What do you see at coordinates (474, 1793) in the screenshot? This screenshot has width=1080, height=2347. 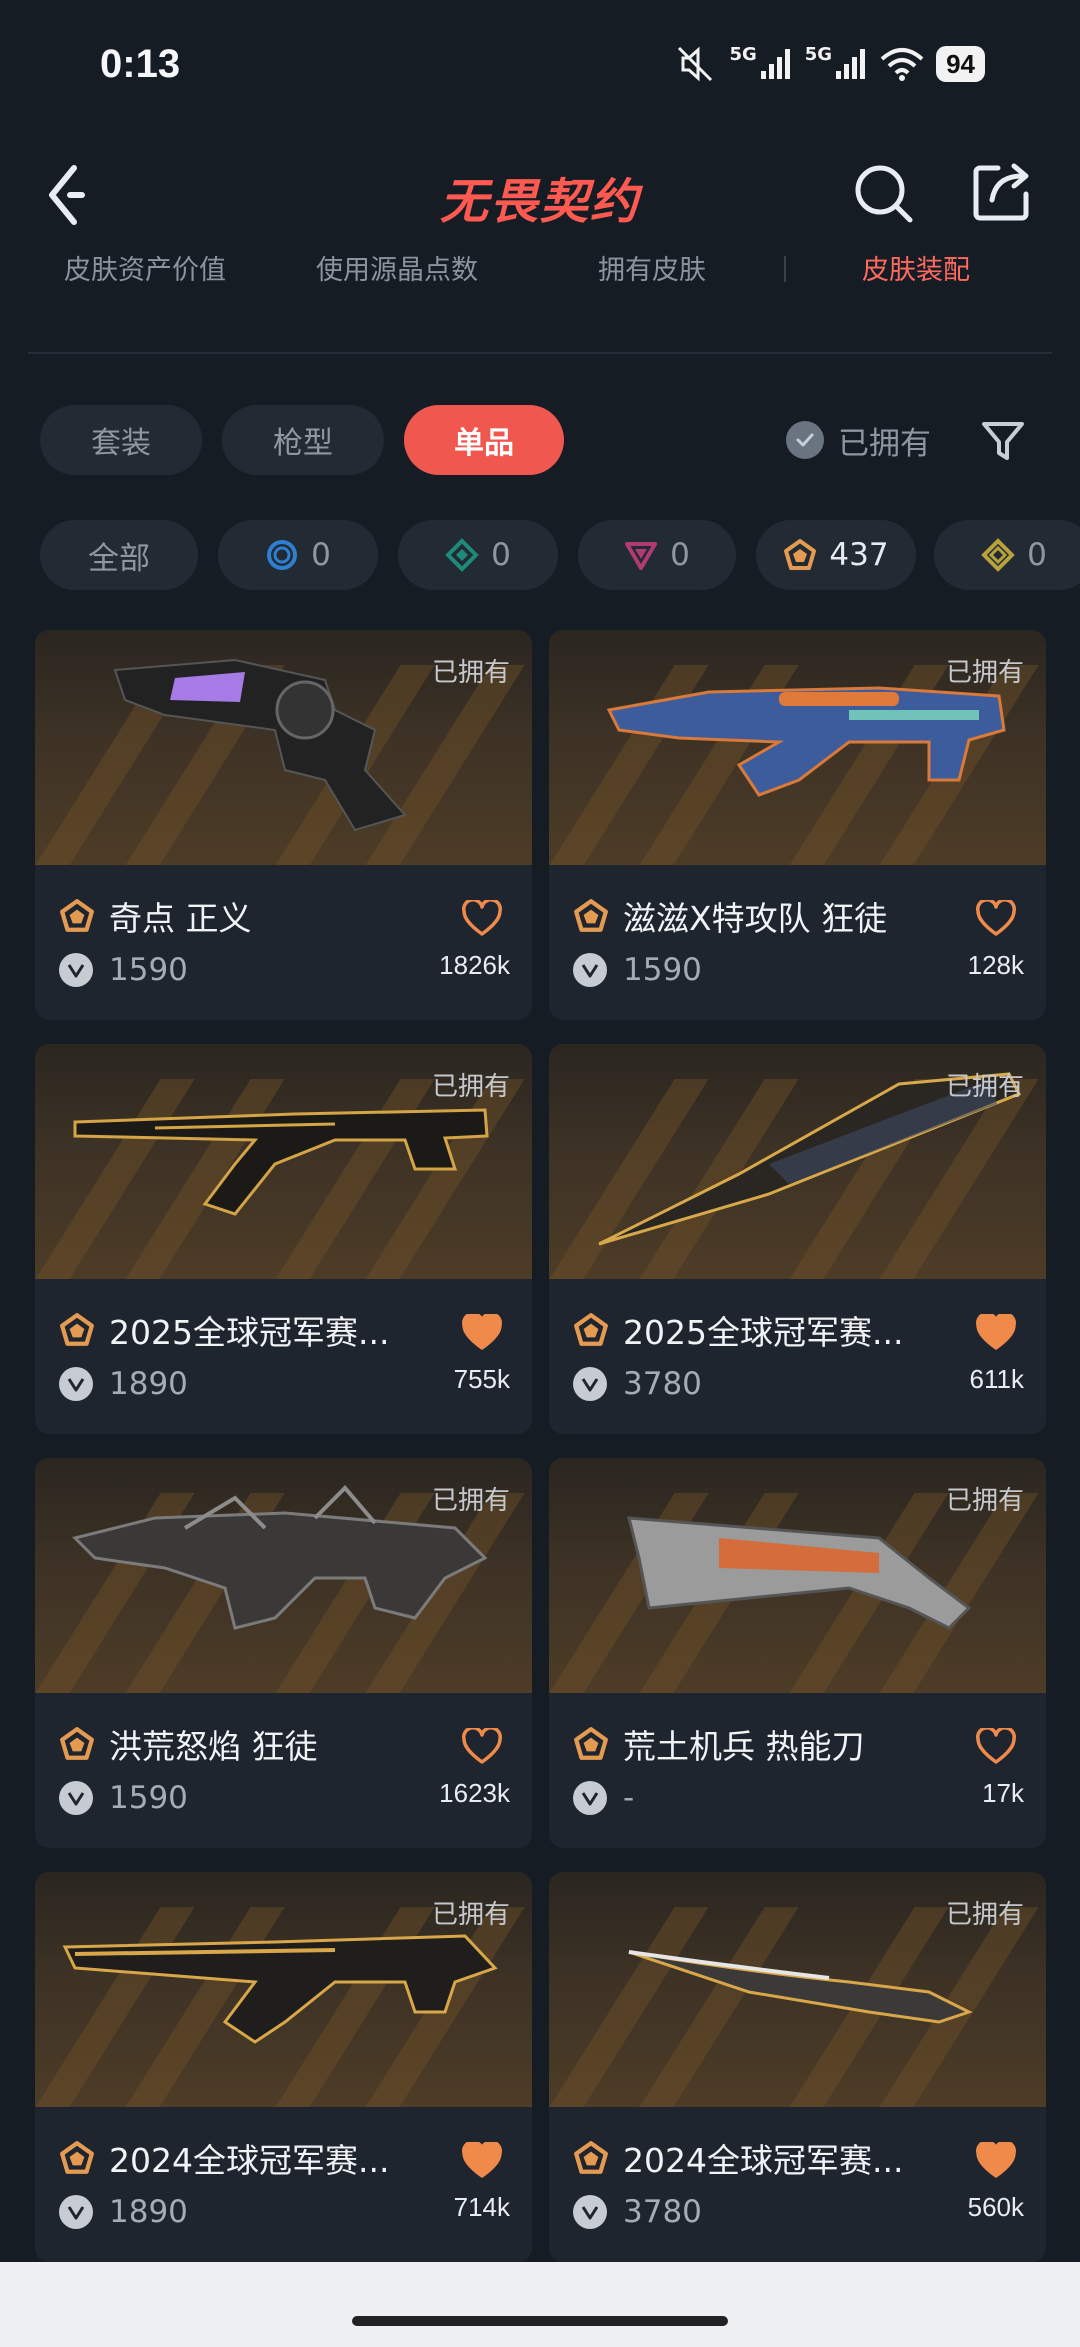 I see `skin-likes: 1623k` at bounding box center [474, 1793].